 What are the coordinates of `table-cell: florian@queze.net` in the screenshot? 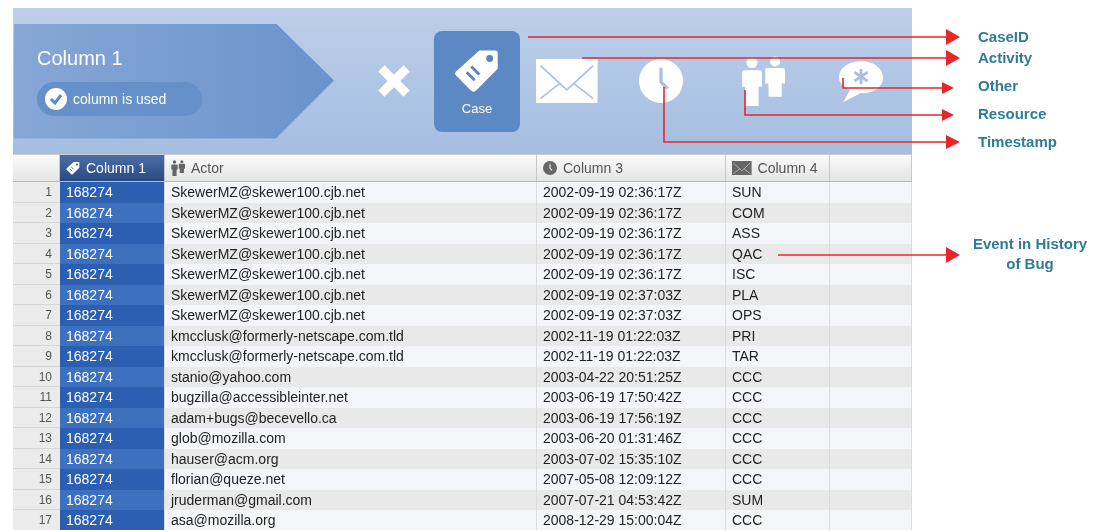 It's located at (351, 479).